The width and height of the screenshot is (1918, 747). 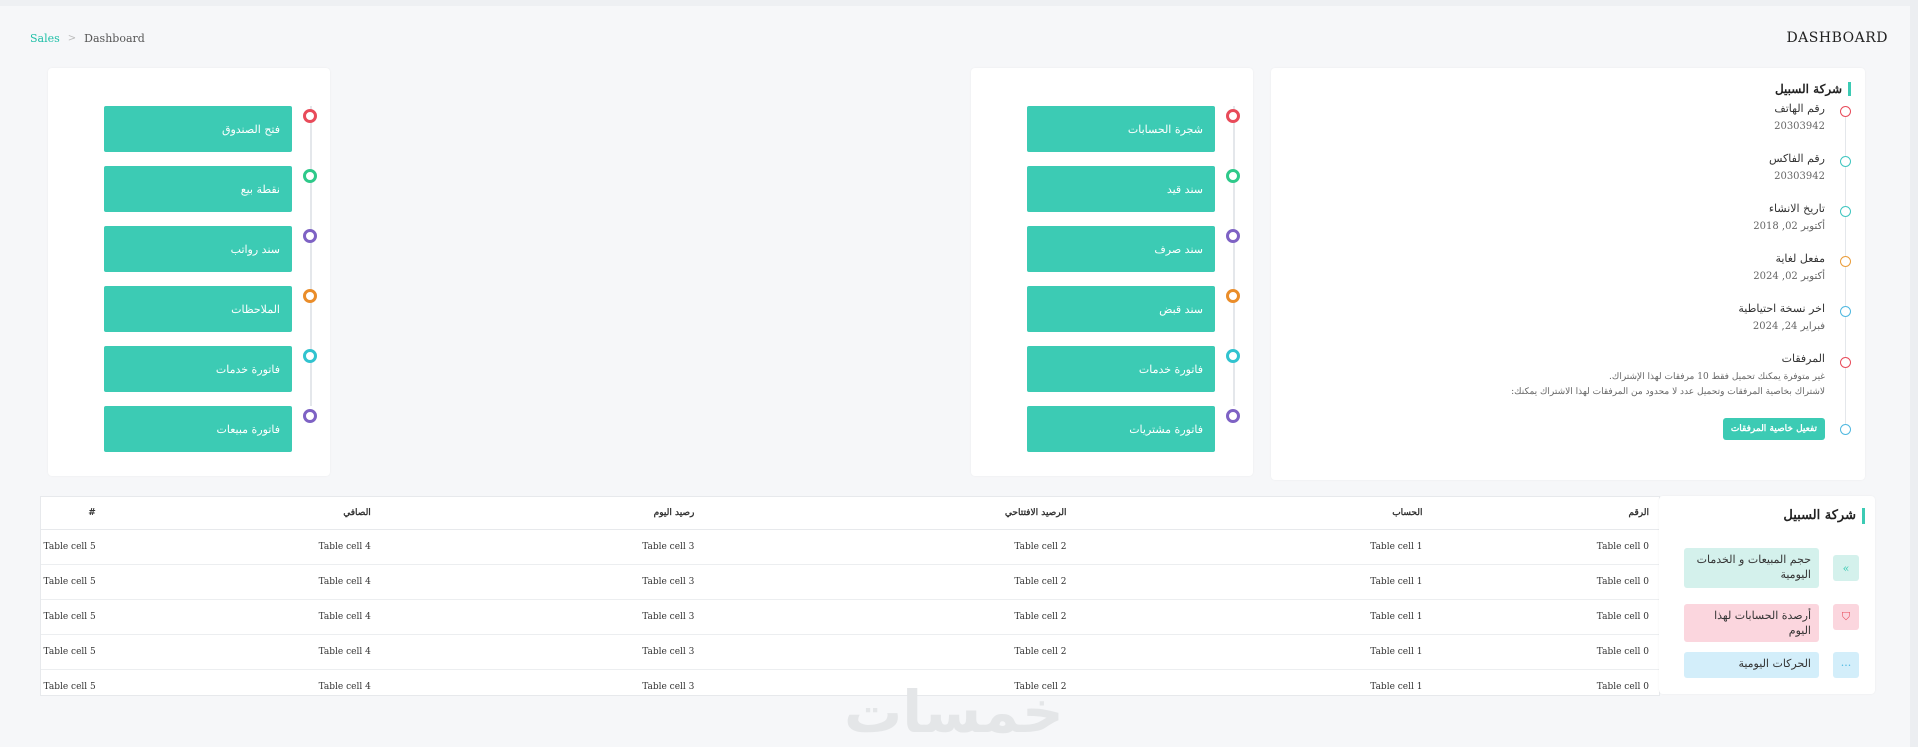 What do you see at coordinates (1813, 89) in the screenshot?
I see `company-title: شركة السبيل` at bounding box center [1813, 89].